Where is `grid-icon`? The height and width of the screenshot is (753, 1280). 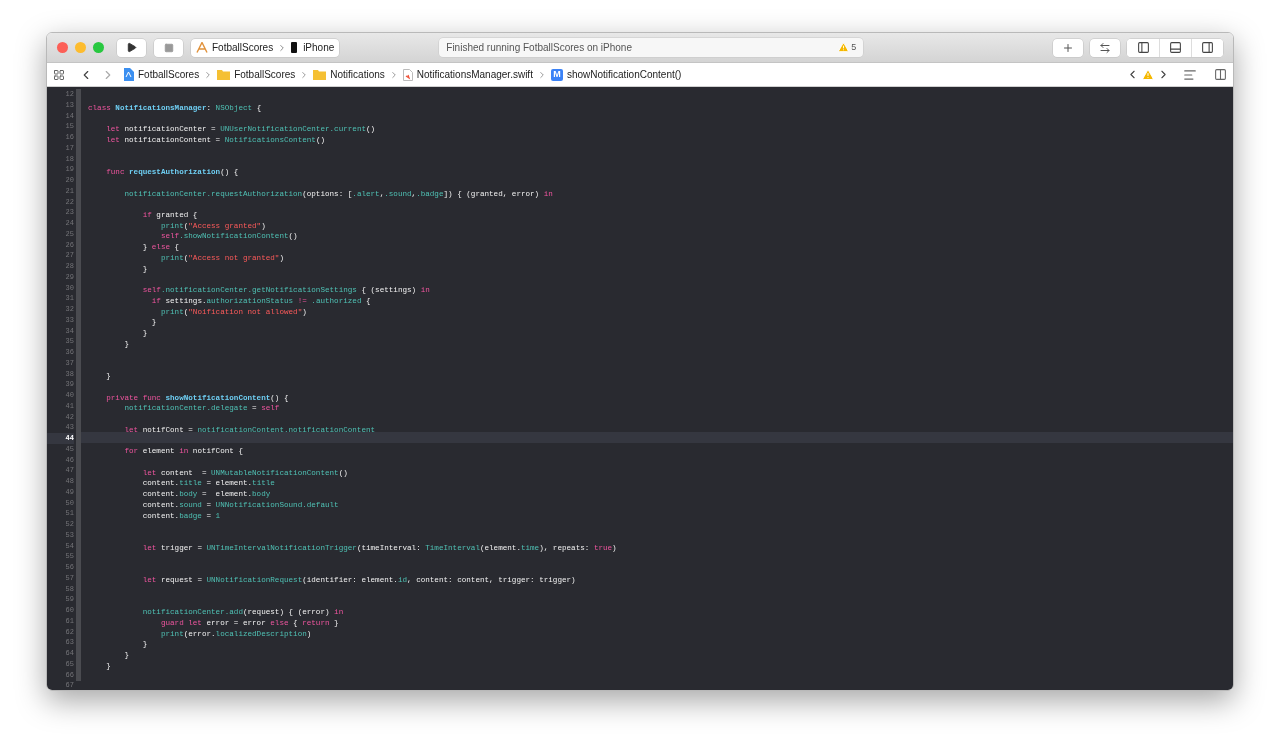
grid-icon is located at coordinates (59, 74).